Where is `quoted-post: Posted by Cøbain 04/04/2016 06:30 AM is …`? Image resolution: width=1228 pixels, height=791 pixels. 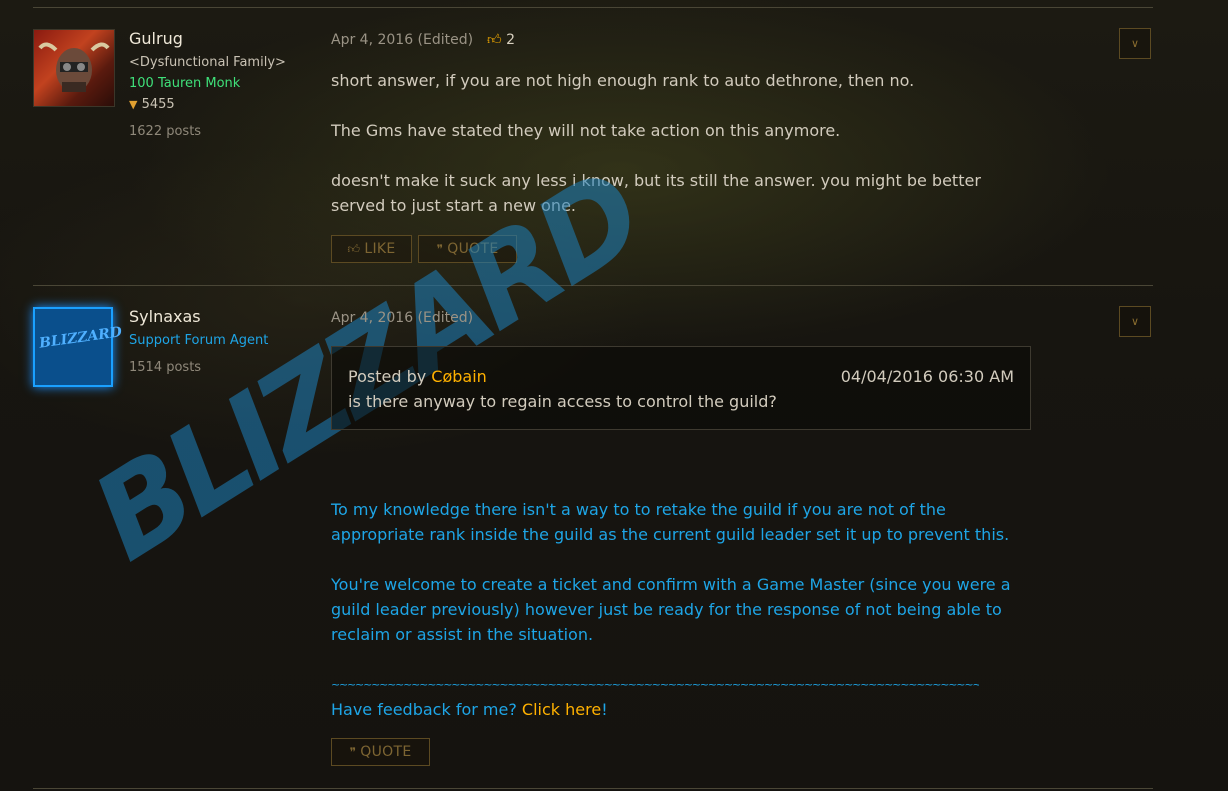
quoted-post: Posted by Cøbain 04/04/2016 06:30 AM is … is located at coordinates (681, 388).